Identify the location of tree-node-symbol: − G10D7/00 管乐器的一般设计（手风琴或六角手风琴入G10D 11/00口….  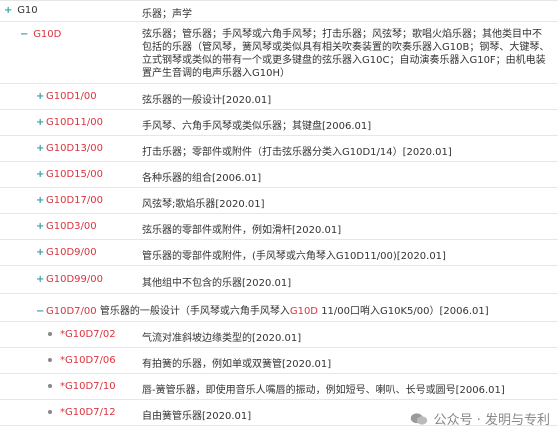
(262, 309).